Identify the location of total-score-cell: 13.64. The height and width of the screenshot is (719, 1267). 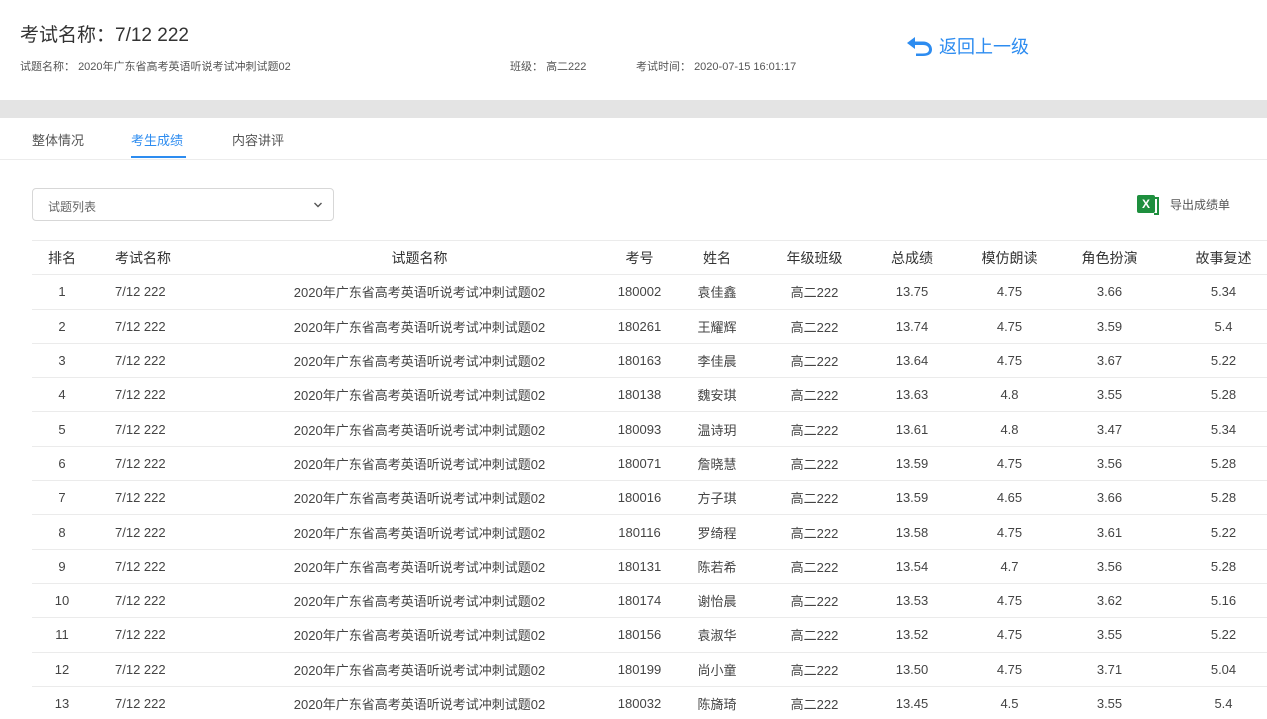
(912, 361).